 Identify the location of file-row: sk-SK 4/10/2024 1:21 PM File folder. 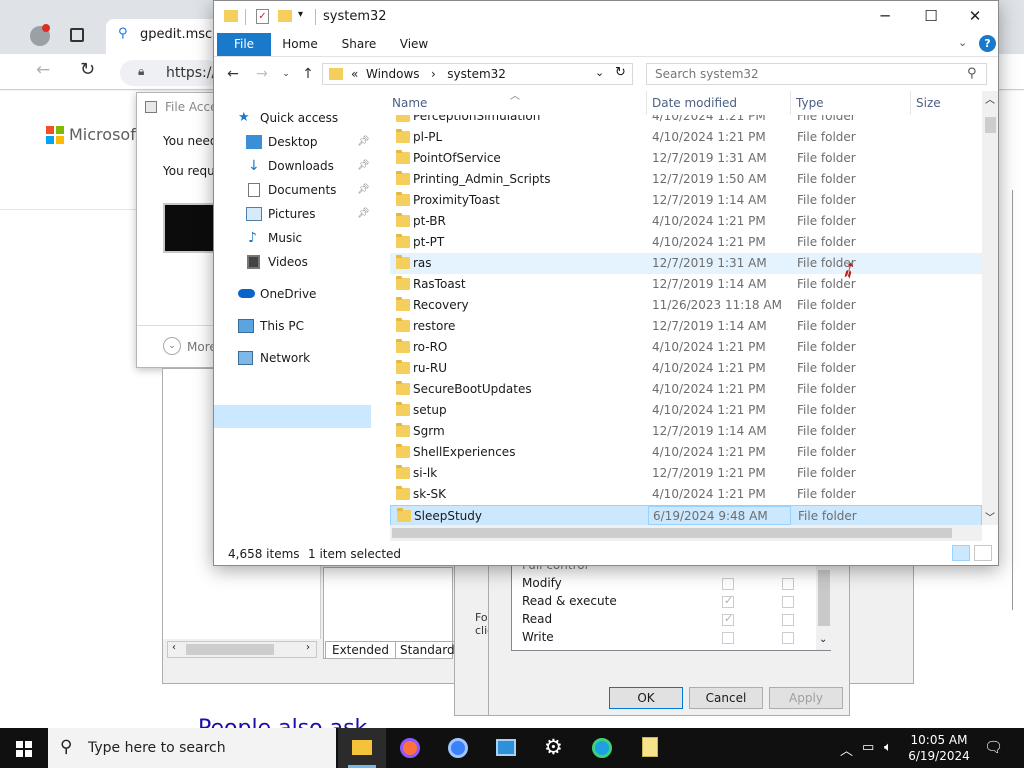
(686, 494).